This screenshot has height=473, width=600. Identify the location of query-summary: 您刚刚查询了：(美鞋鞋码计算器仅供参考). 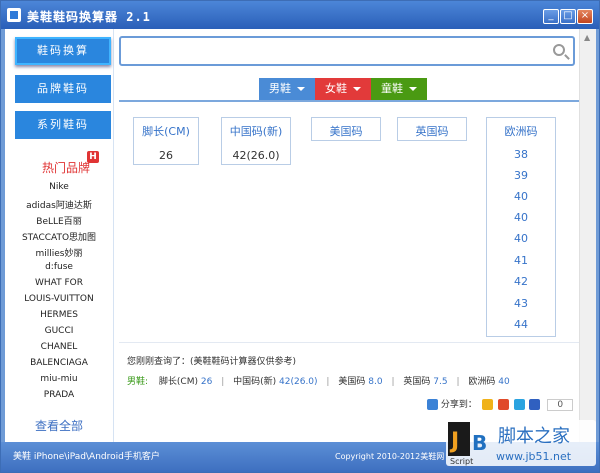
(212, 362).